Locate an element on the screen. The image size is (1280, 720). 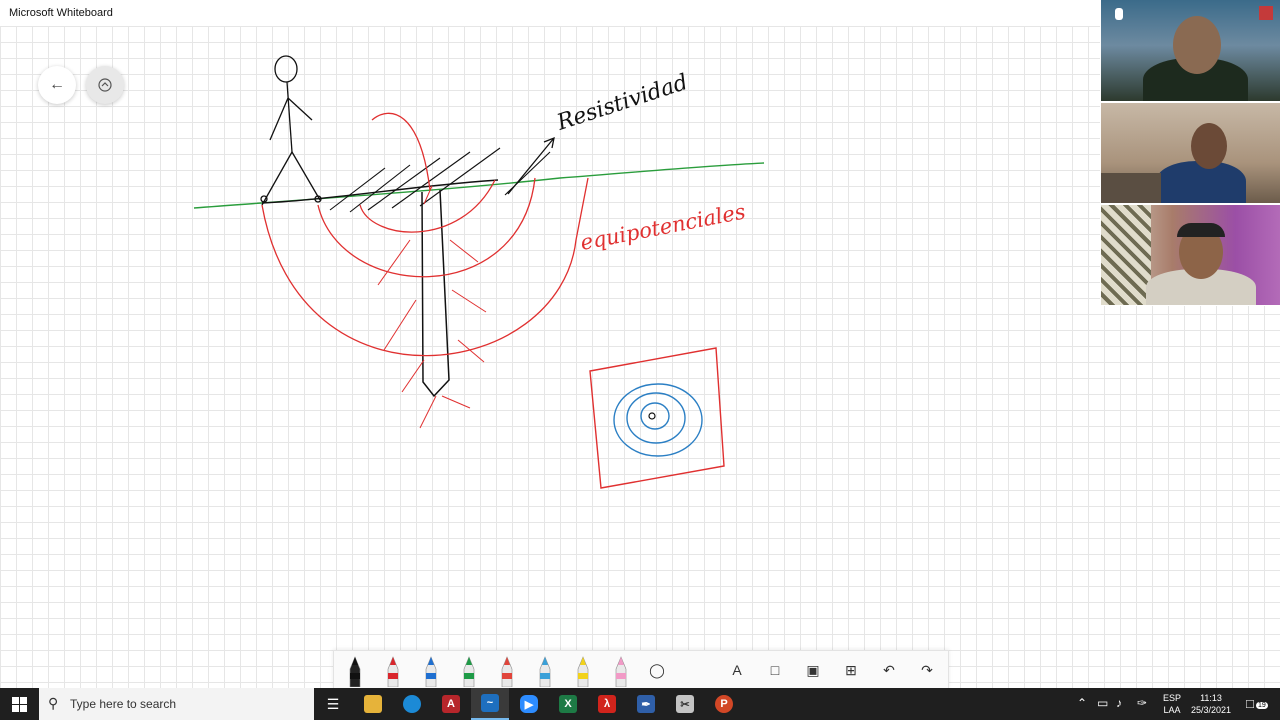
pen-toolbar: ◯ A □ ▣ ⊞ ↶ ↷ is located at coordinates (641, 669).